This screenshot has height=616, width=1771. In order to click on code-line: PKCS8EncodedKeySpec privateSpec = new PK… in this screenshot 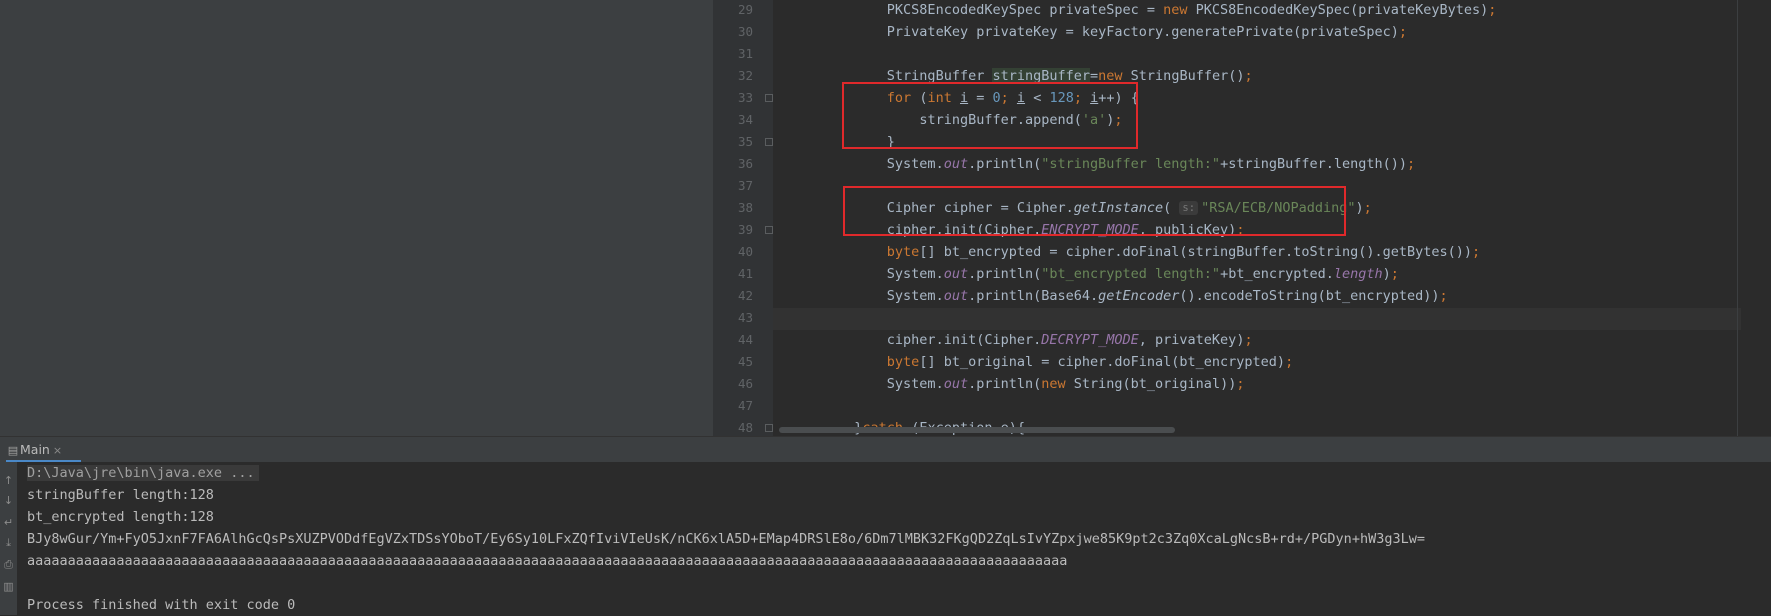, I will do `click(1135, 10)`.